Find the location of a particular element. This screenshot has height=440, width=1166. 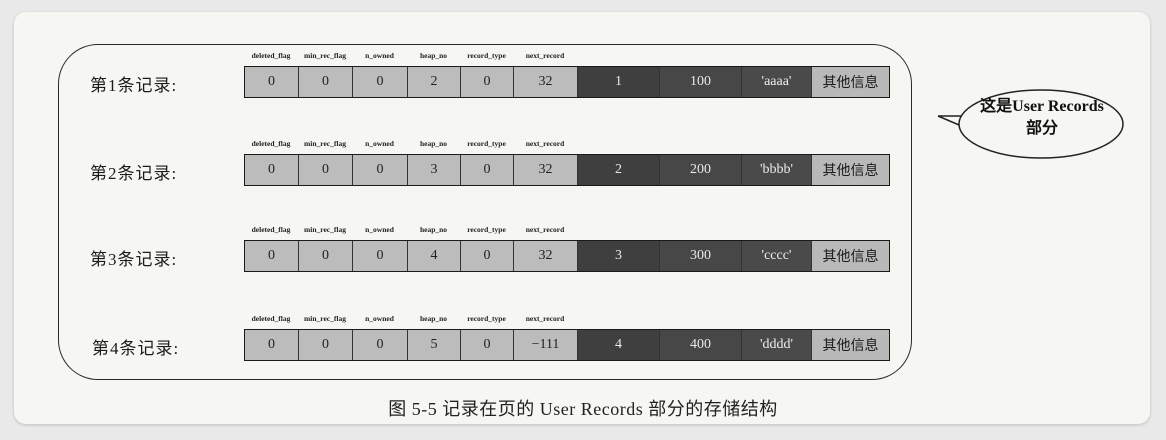

column-id-cell: 3 is located at coordinates (619, 256).